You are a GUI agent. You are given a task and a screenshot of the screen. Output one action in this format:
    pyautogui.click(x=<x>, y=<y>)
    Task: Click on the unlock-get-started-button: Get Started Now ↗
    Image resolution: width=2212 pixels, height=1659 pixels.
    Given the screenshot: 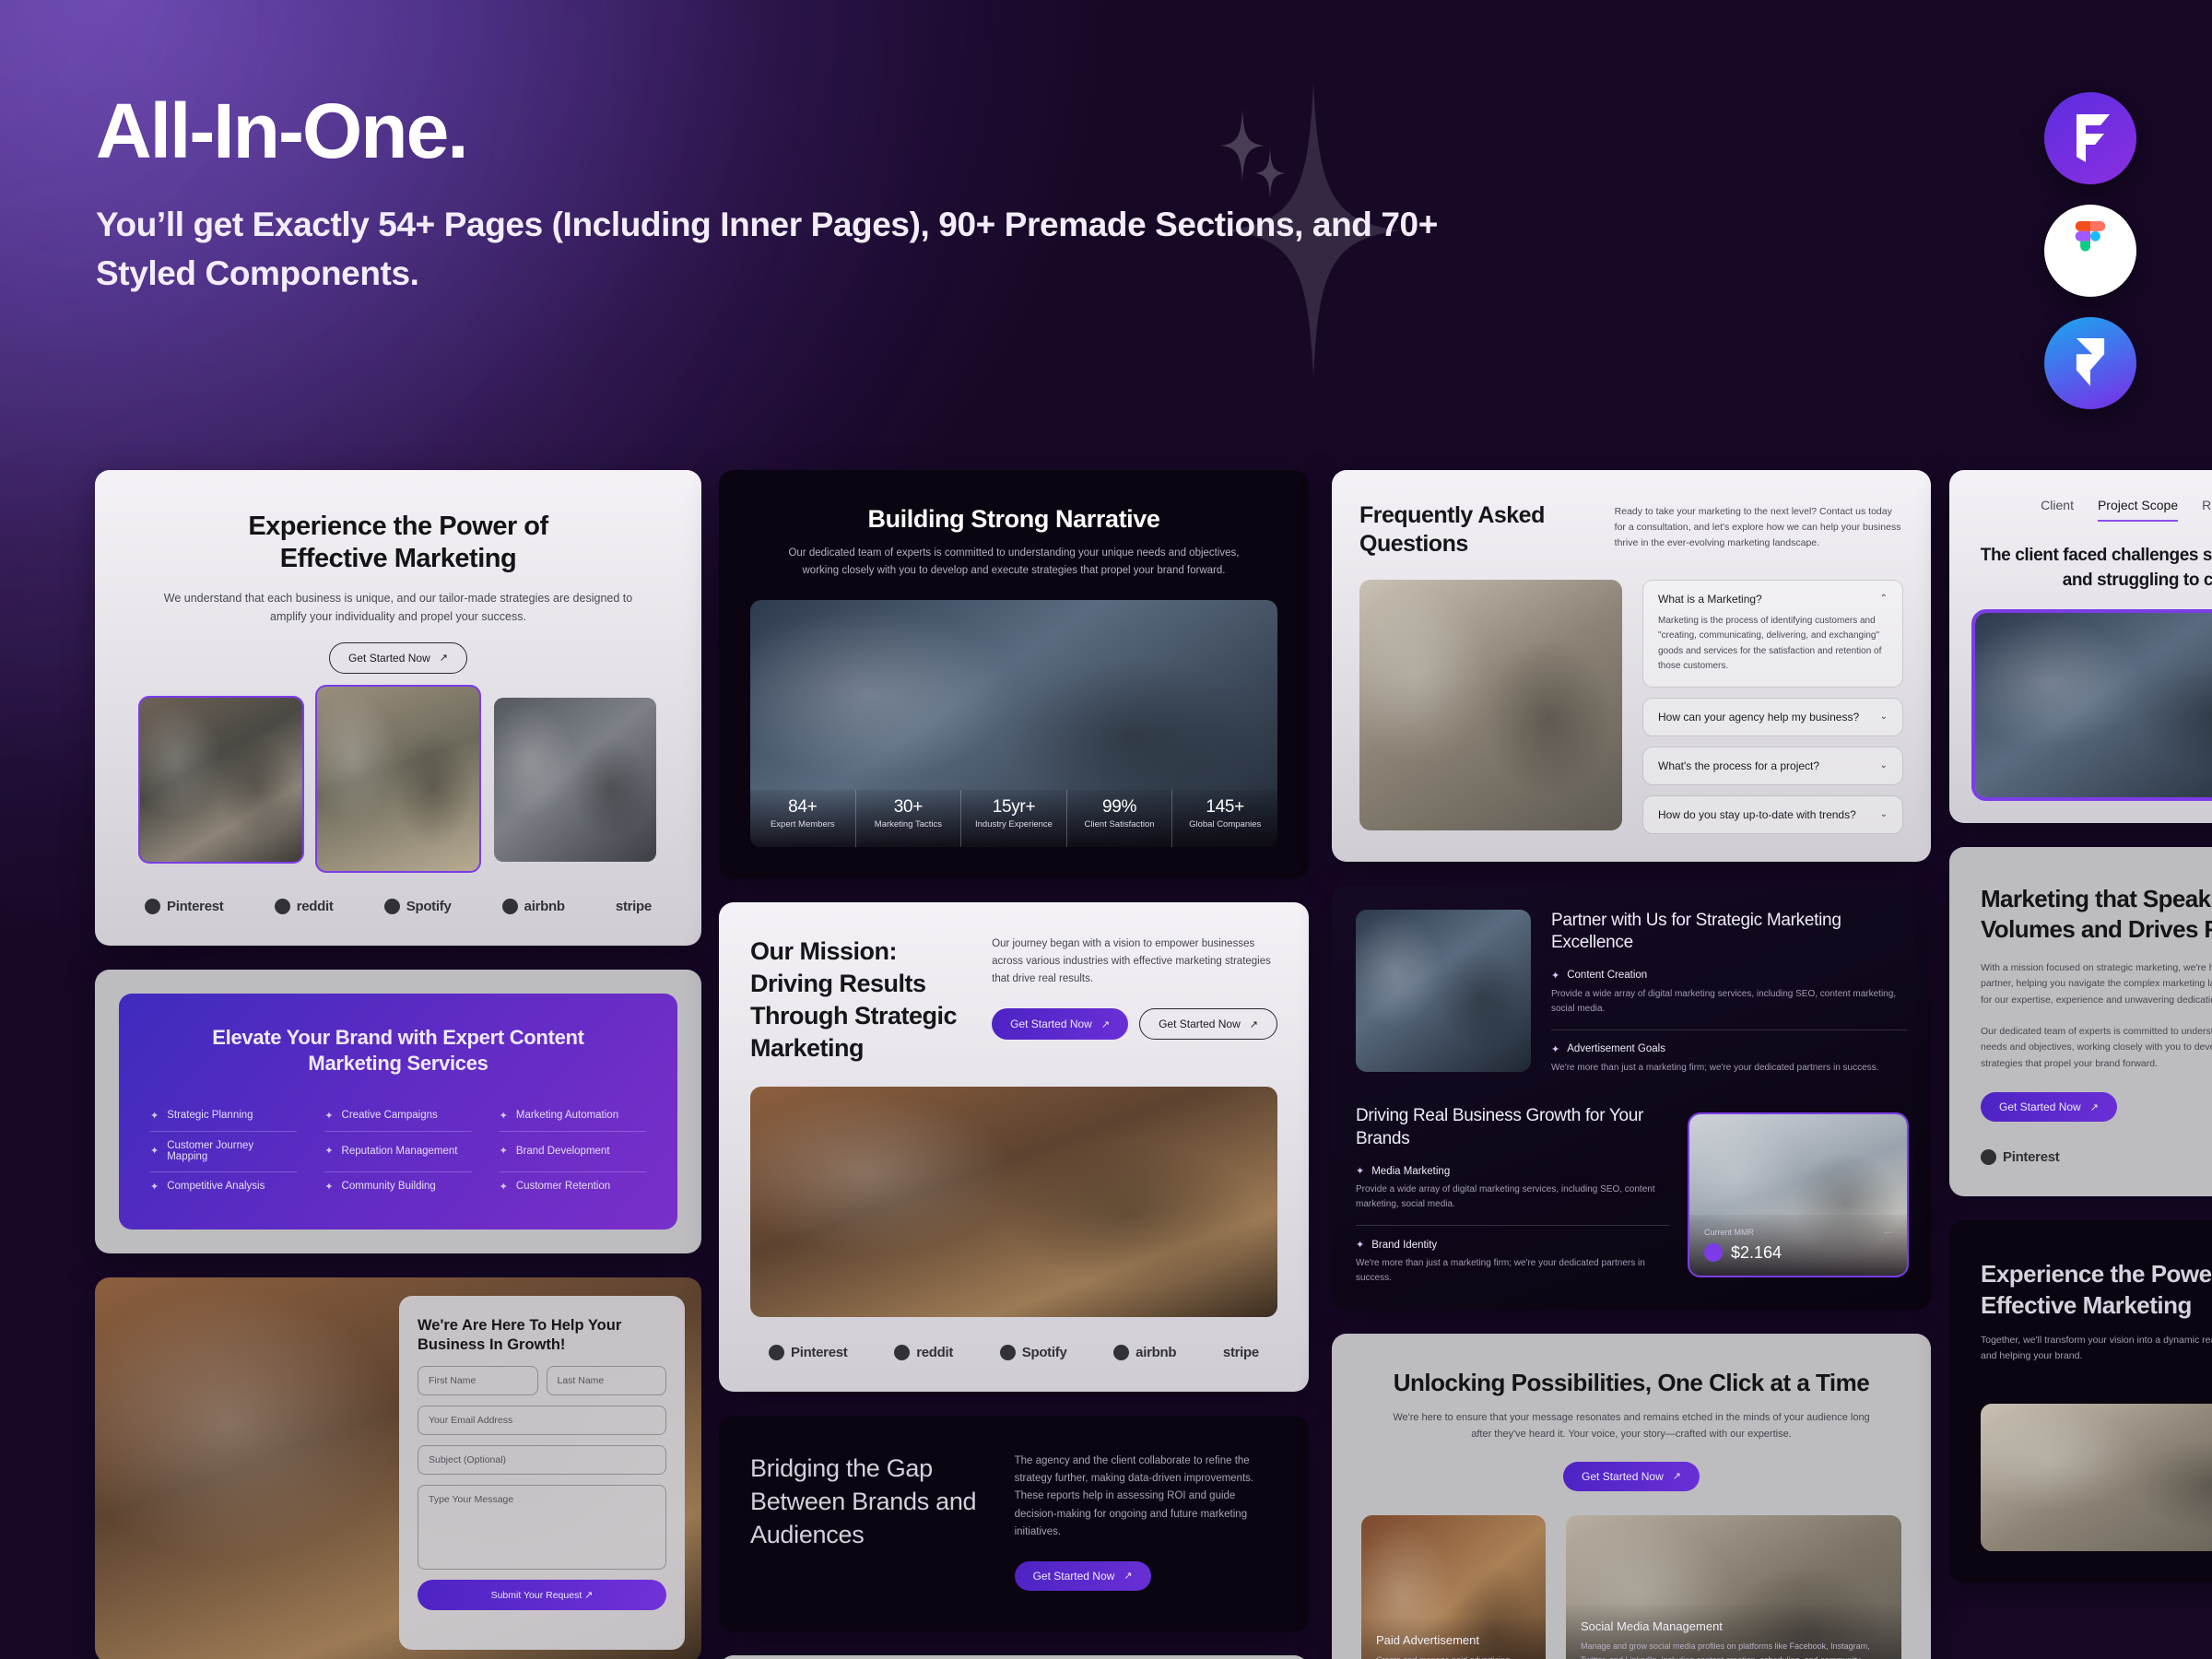 What is the action you would take?
    pyautogui.click(x=1631, y=1476)
    